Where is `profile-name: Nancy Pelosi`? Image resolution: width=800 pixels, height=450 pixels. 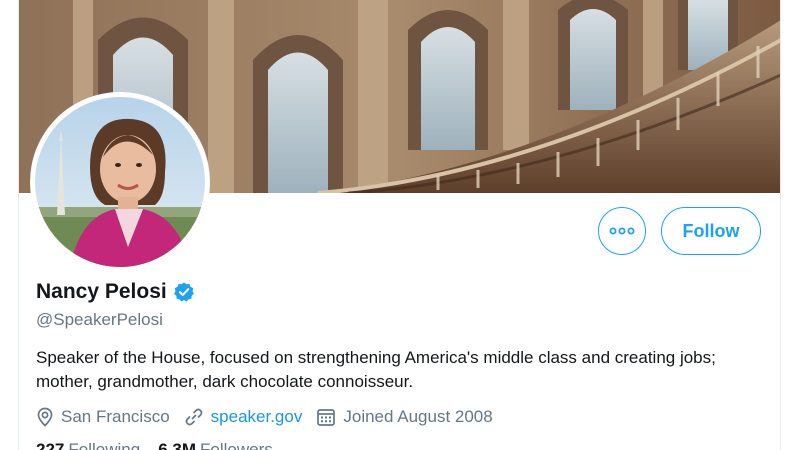 profile-name: Nancy Pelosi is located at coordinates (101, 291).